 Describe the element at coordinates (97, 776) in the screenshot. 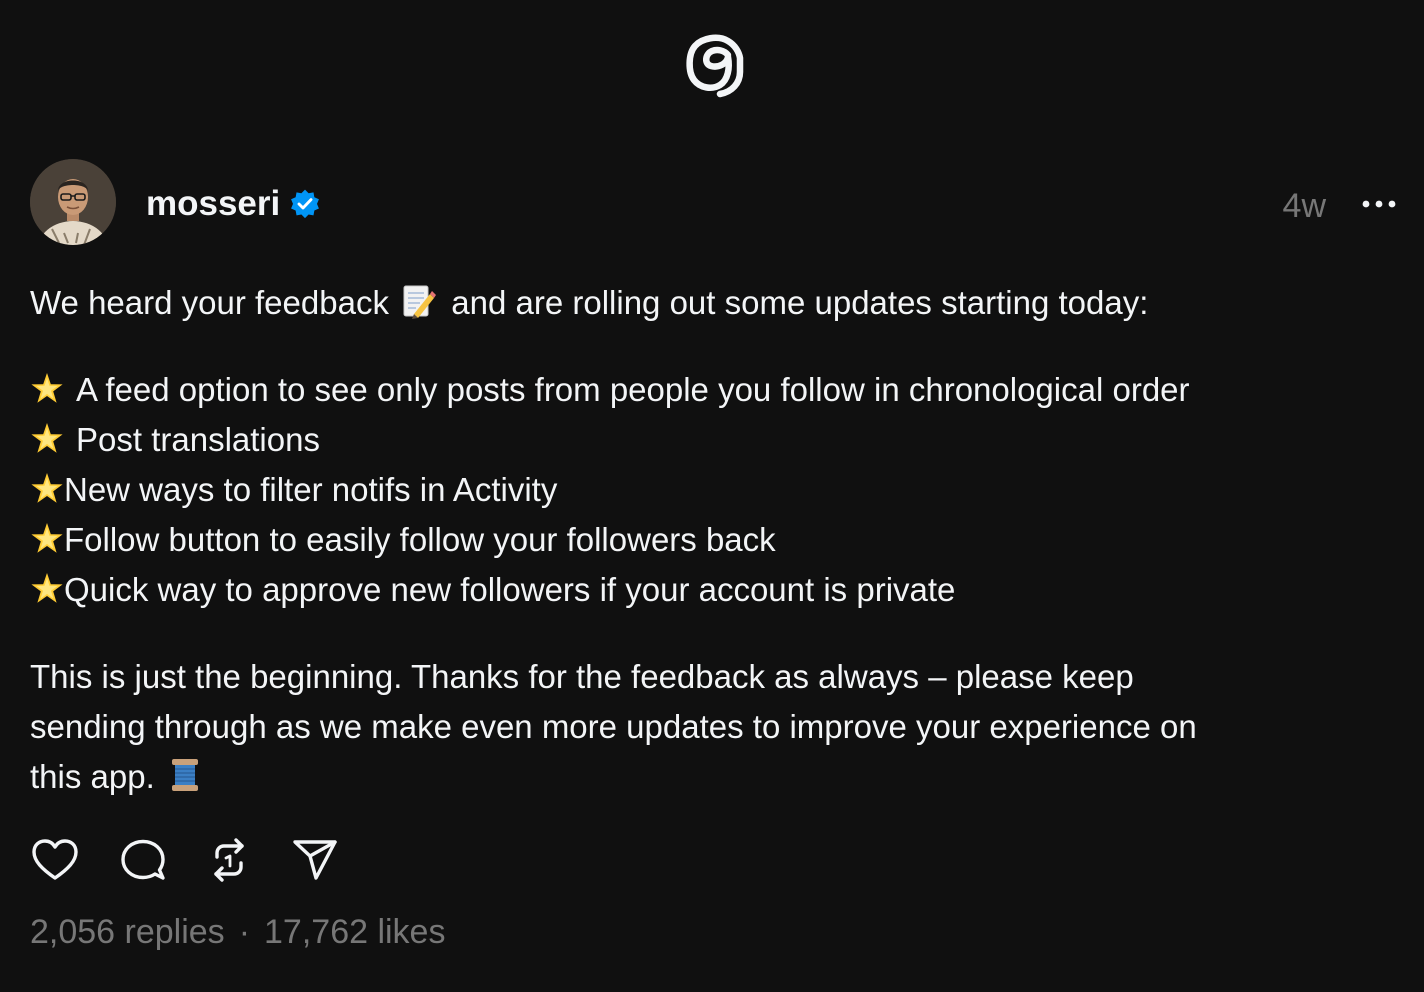

I see `post-closing-text-end: this app.` at that location.